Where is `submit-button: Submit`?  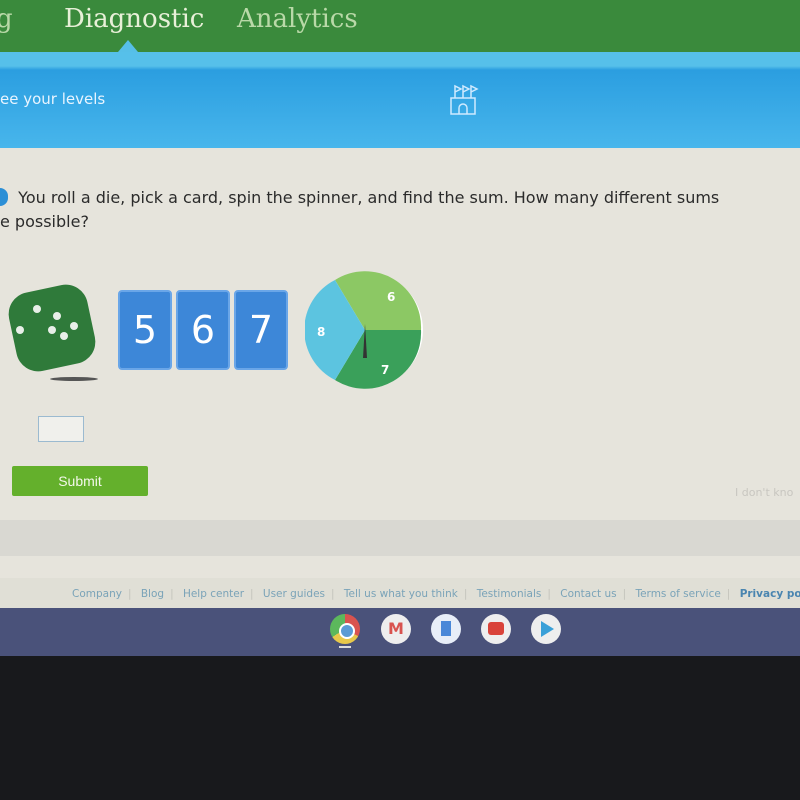
submit-button: Submit is located at coordinates (80, 481).